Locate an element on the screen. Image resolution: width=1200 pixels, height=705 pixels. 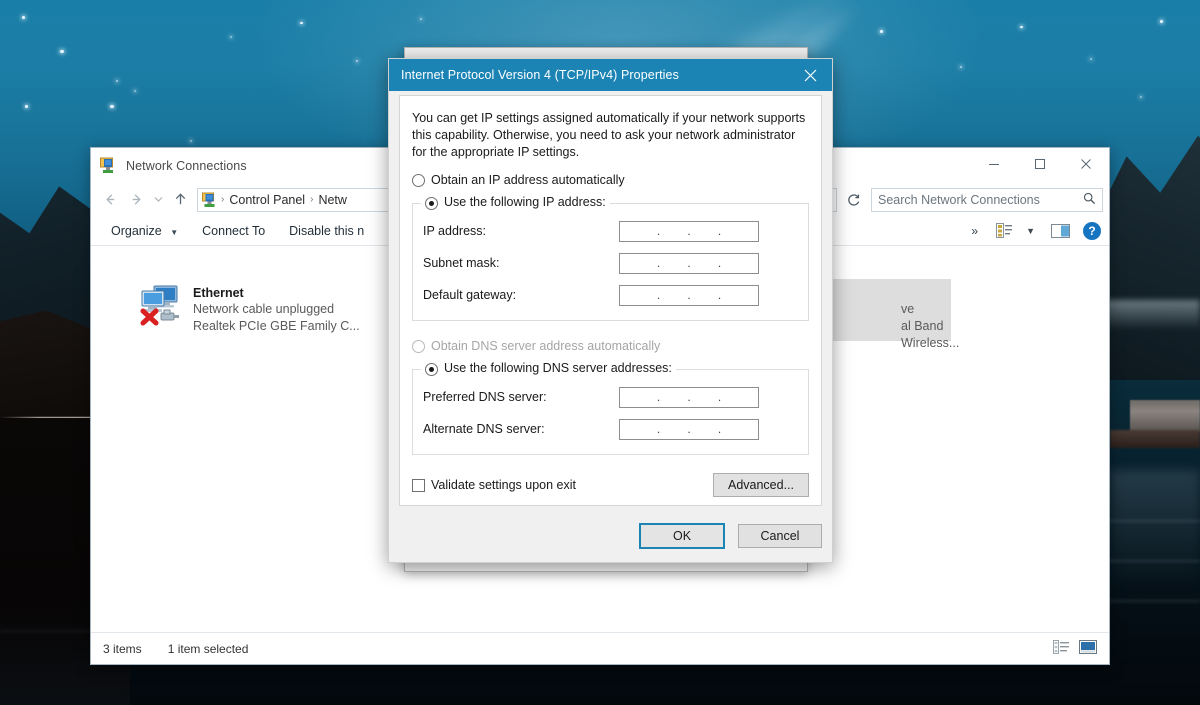
organize-button: Organize ▼ is located at coordinates (144, 231).